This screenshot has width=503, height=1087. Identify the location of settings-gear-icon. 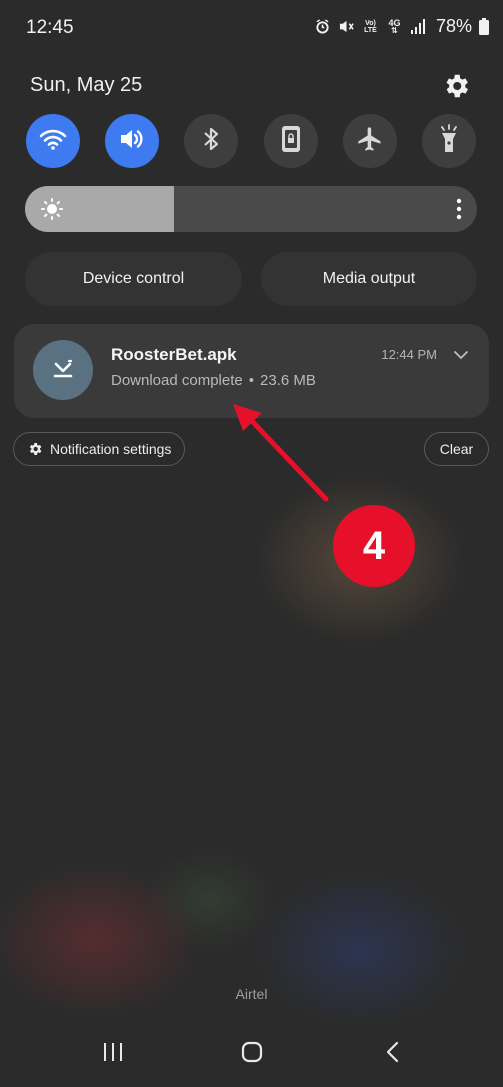
(456, 86).